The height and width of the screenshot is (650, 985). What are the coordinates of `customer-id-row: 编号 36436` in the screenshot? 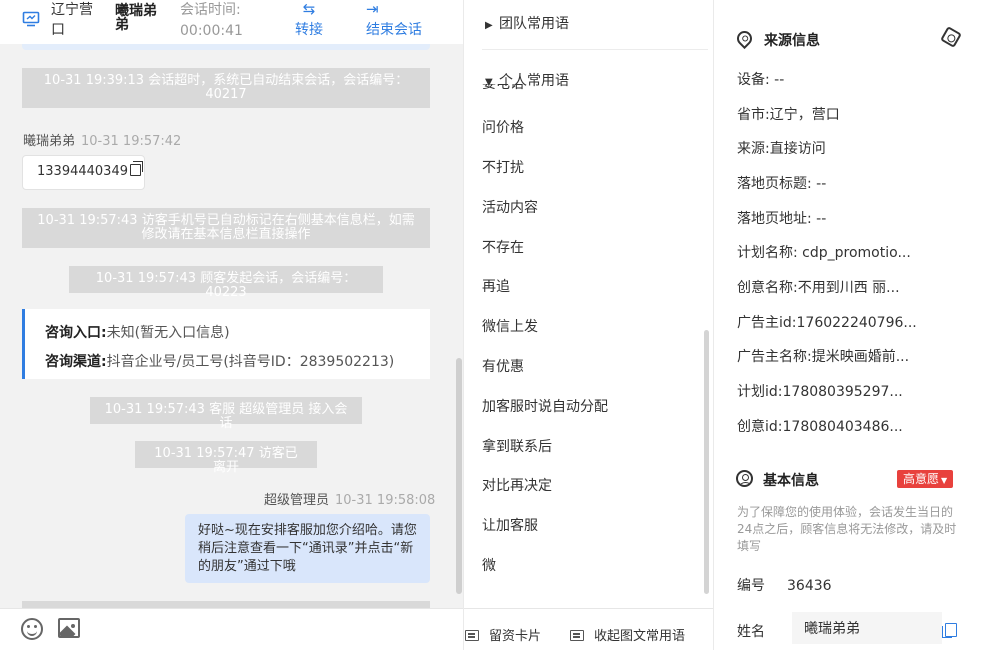 It's located at (784, 585).